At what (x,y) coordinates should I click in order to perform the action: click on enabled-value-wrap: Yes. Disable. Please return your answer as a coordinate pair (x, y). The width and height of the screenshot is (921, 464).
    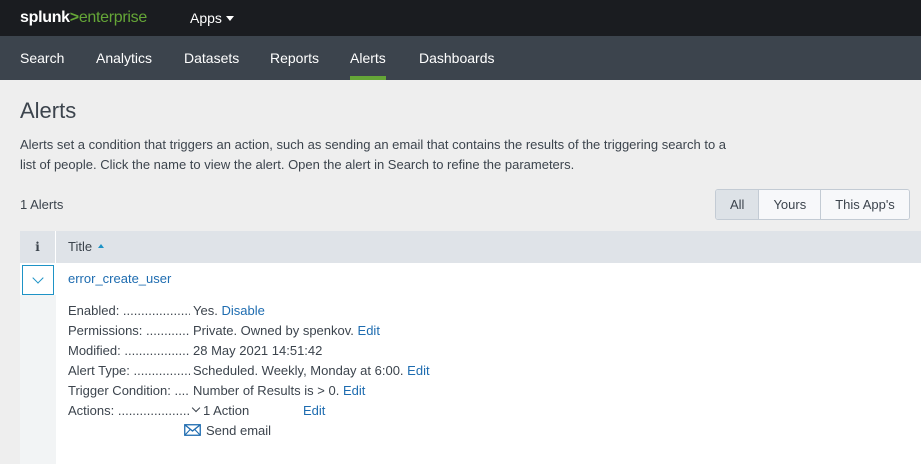
    Looking at the image, I should click on (229, 311).